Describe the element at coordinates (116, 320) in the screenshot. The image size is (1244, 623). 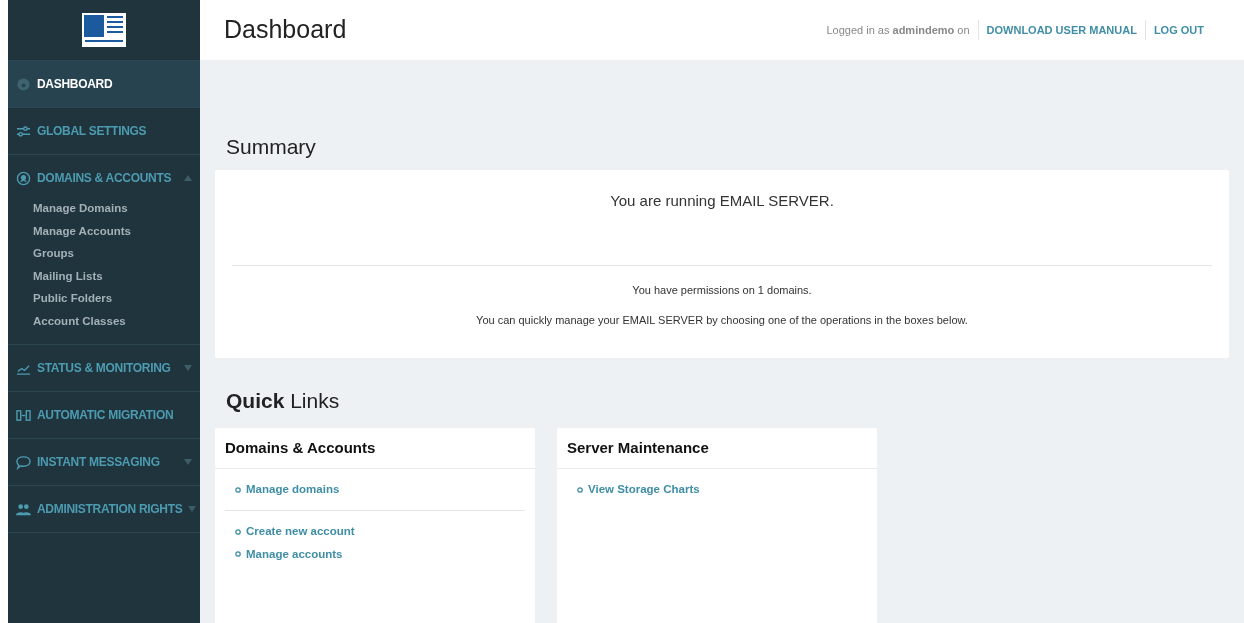
I see `sidebar-subitem: Account Classes` at that location.